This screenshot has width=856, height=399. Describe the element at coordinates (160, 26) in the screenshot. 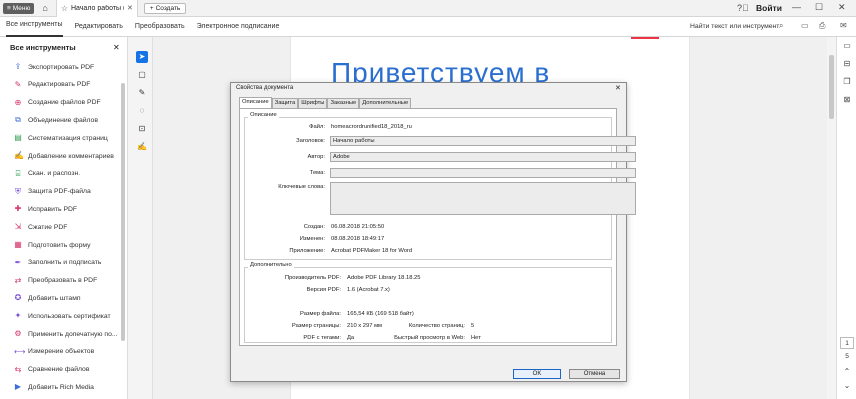

I see `menu-convert: Преобразовать` at that location.